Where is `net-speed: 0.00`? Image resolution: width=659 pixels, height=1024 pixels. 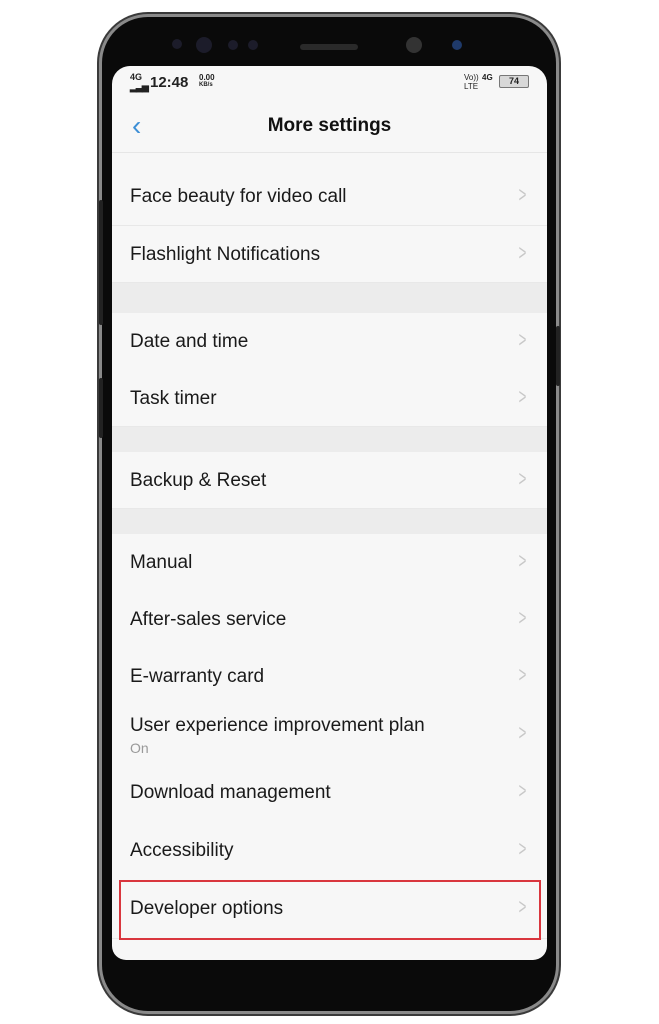 net-speed: 0.00 is located at coordinates (207, 77).